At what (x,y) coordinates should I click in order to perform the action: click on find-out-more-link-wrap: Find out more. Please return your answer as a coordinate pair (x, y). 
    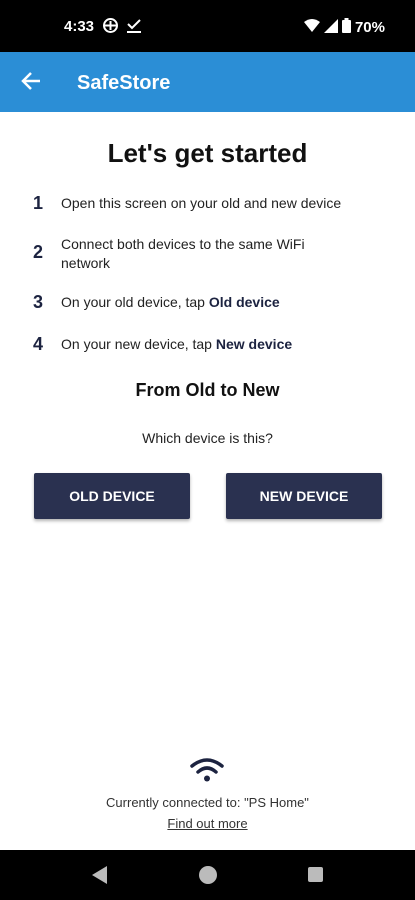
    Looking at the image, I should click on (207, 823).